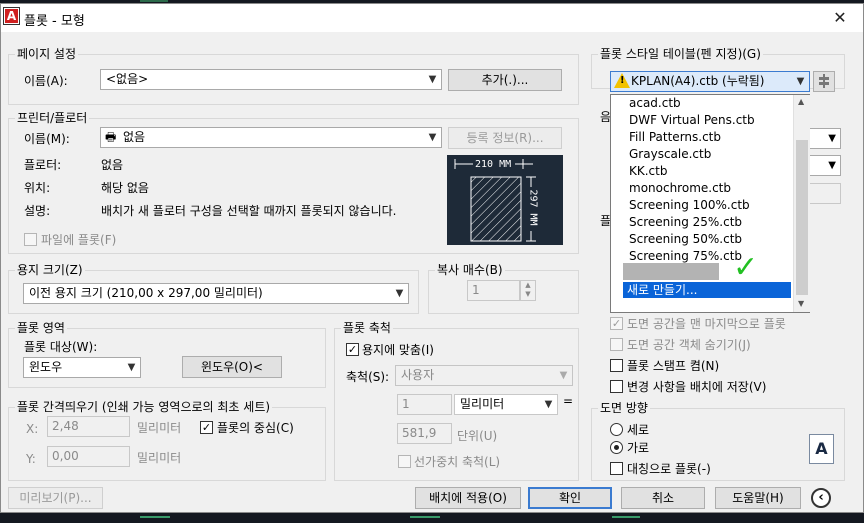 This screenshot has height=523, width=864. I want to click on plot-style-option: acad.ctb, so click(655, 103).